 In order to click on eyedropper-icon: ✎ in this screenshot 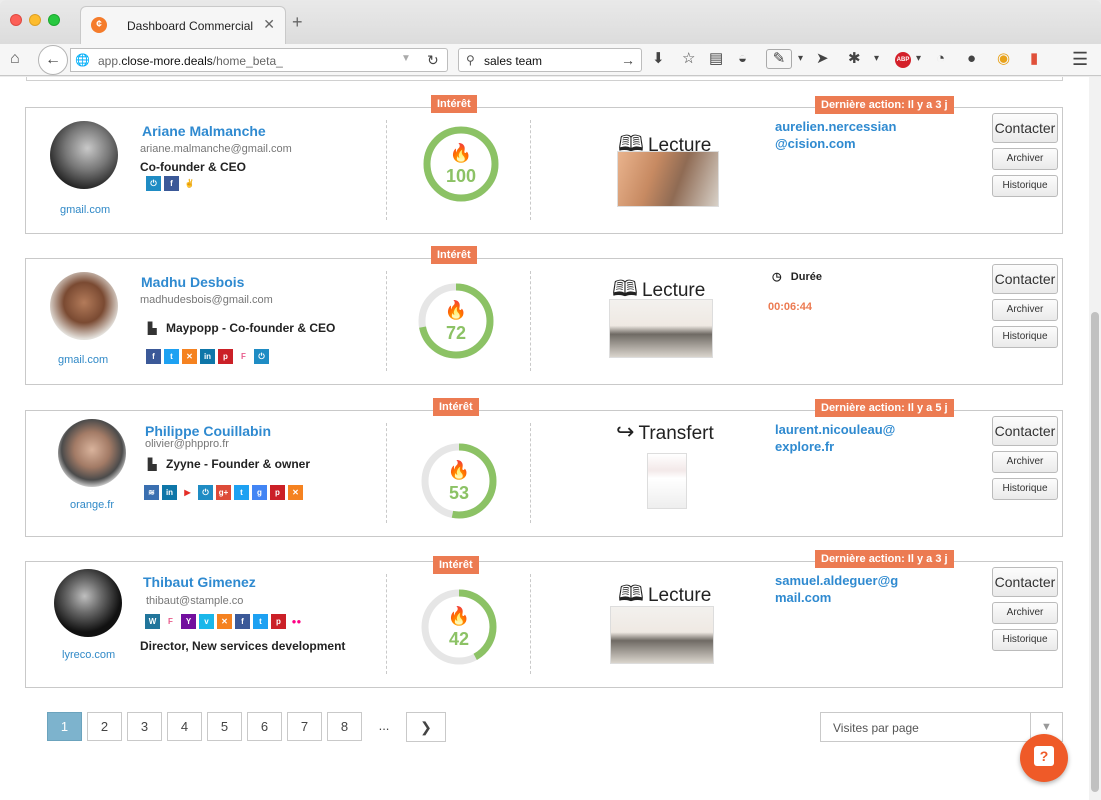, I will do `click(779, 59)`.